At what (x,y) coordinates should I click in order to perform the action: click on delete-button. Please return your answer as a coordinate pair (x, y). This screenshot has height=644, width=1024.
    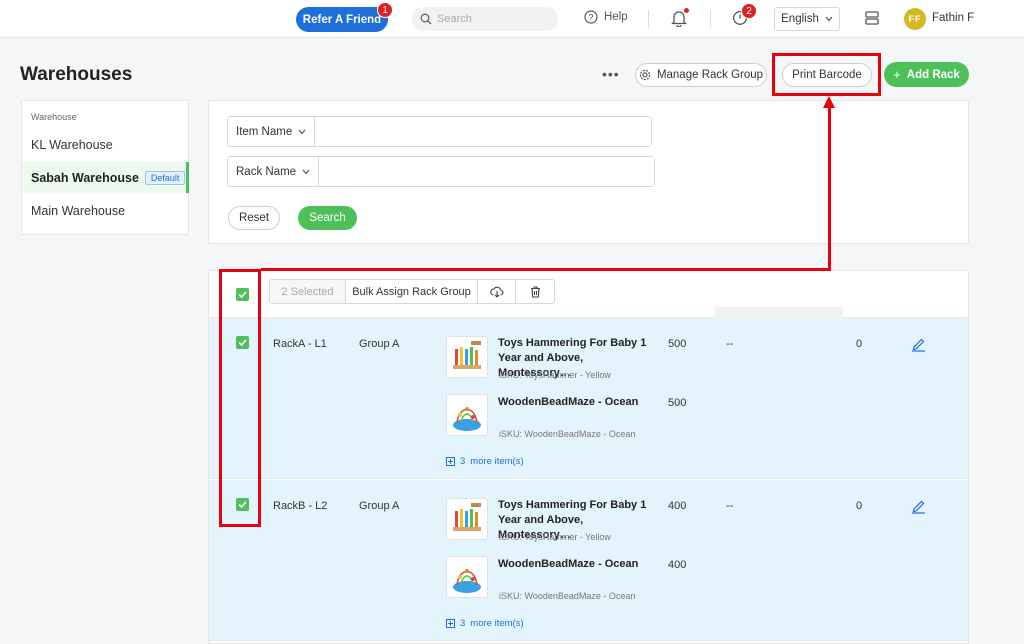
    Looking at the image, I should click on (535, 291).